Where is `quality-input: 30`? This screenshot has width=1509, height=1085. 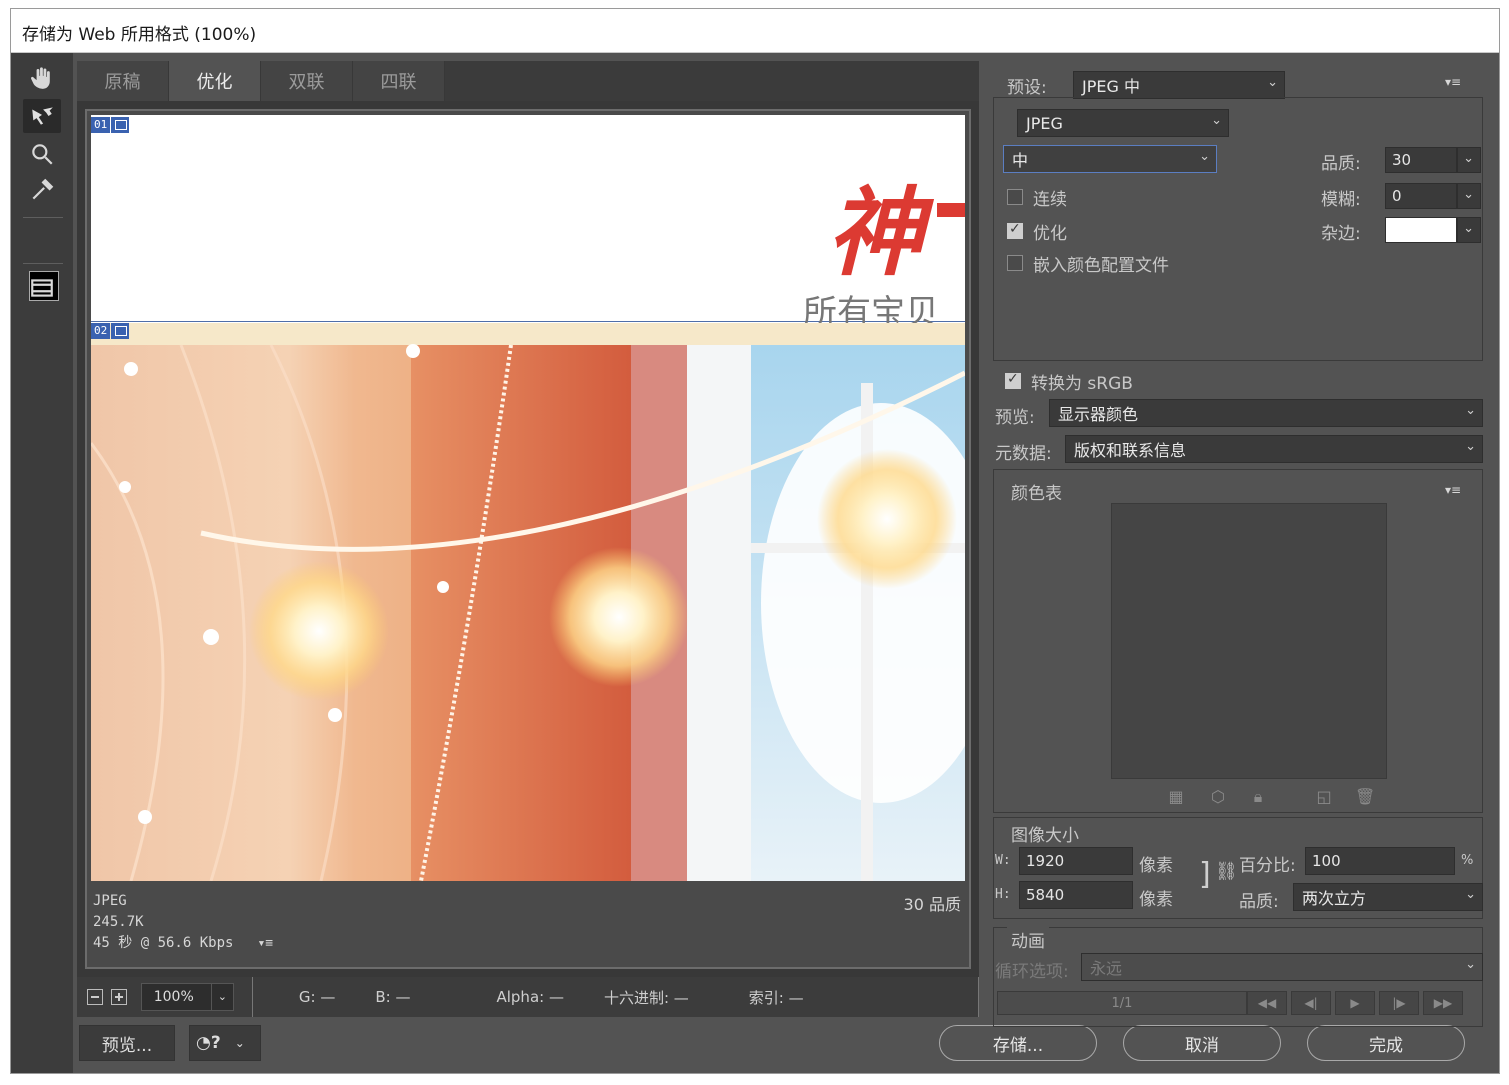 quality-input: 30 is located at coordinates (1421, 160).